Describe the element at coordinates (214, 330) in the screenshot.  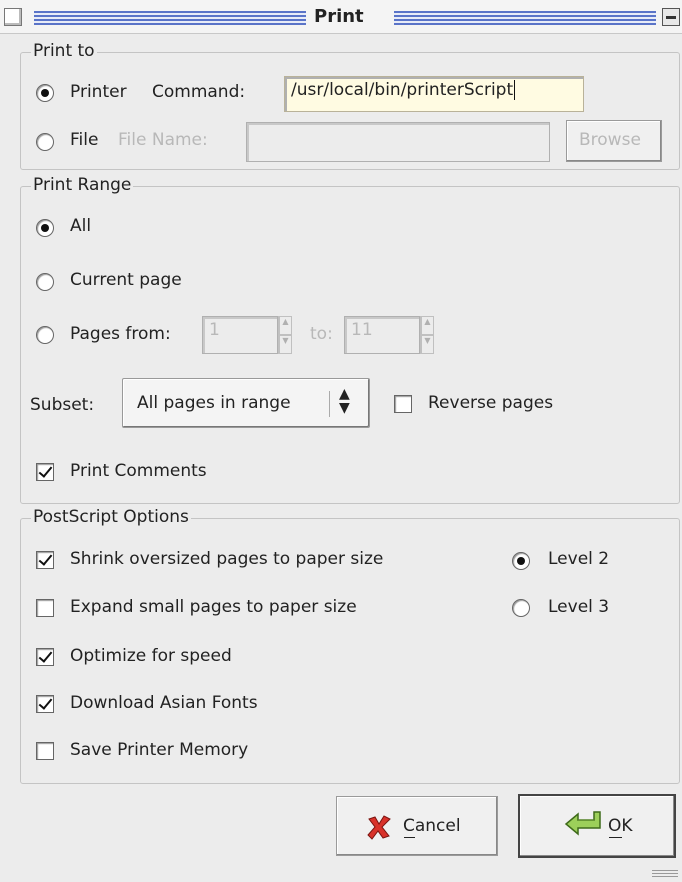
I see `from-page-value: 1` at that location.